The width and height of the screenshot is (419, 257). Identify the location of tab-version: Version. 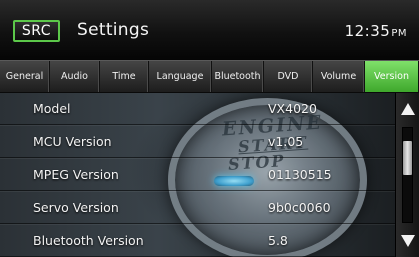
(392, 76).